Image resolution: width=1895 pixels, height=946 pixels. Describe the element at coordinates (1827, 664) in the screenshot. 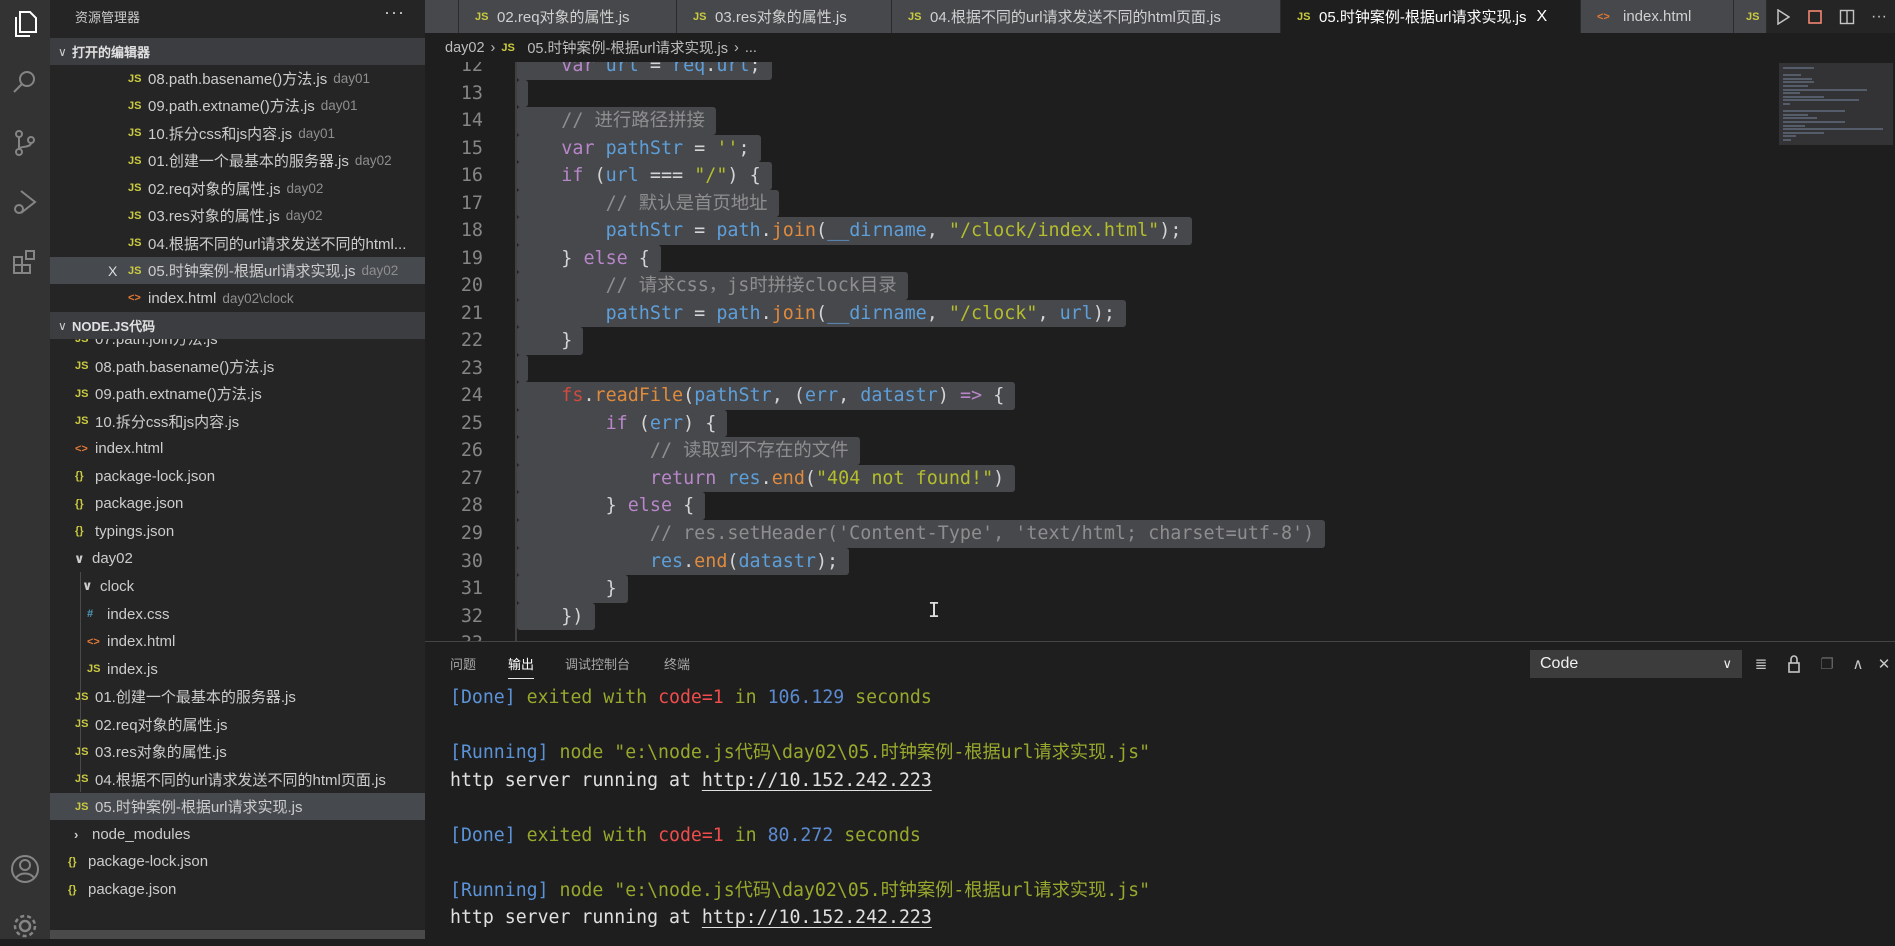

I see `copy-icon: ❐` at that location.